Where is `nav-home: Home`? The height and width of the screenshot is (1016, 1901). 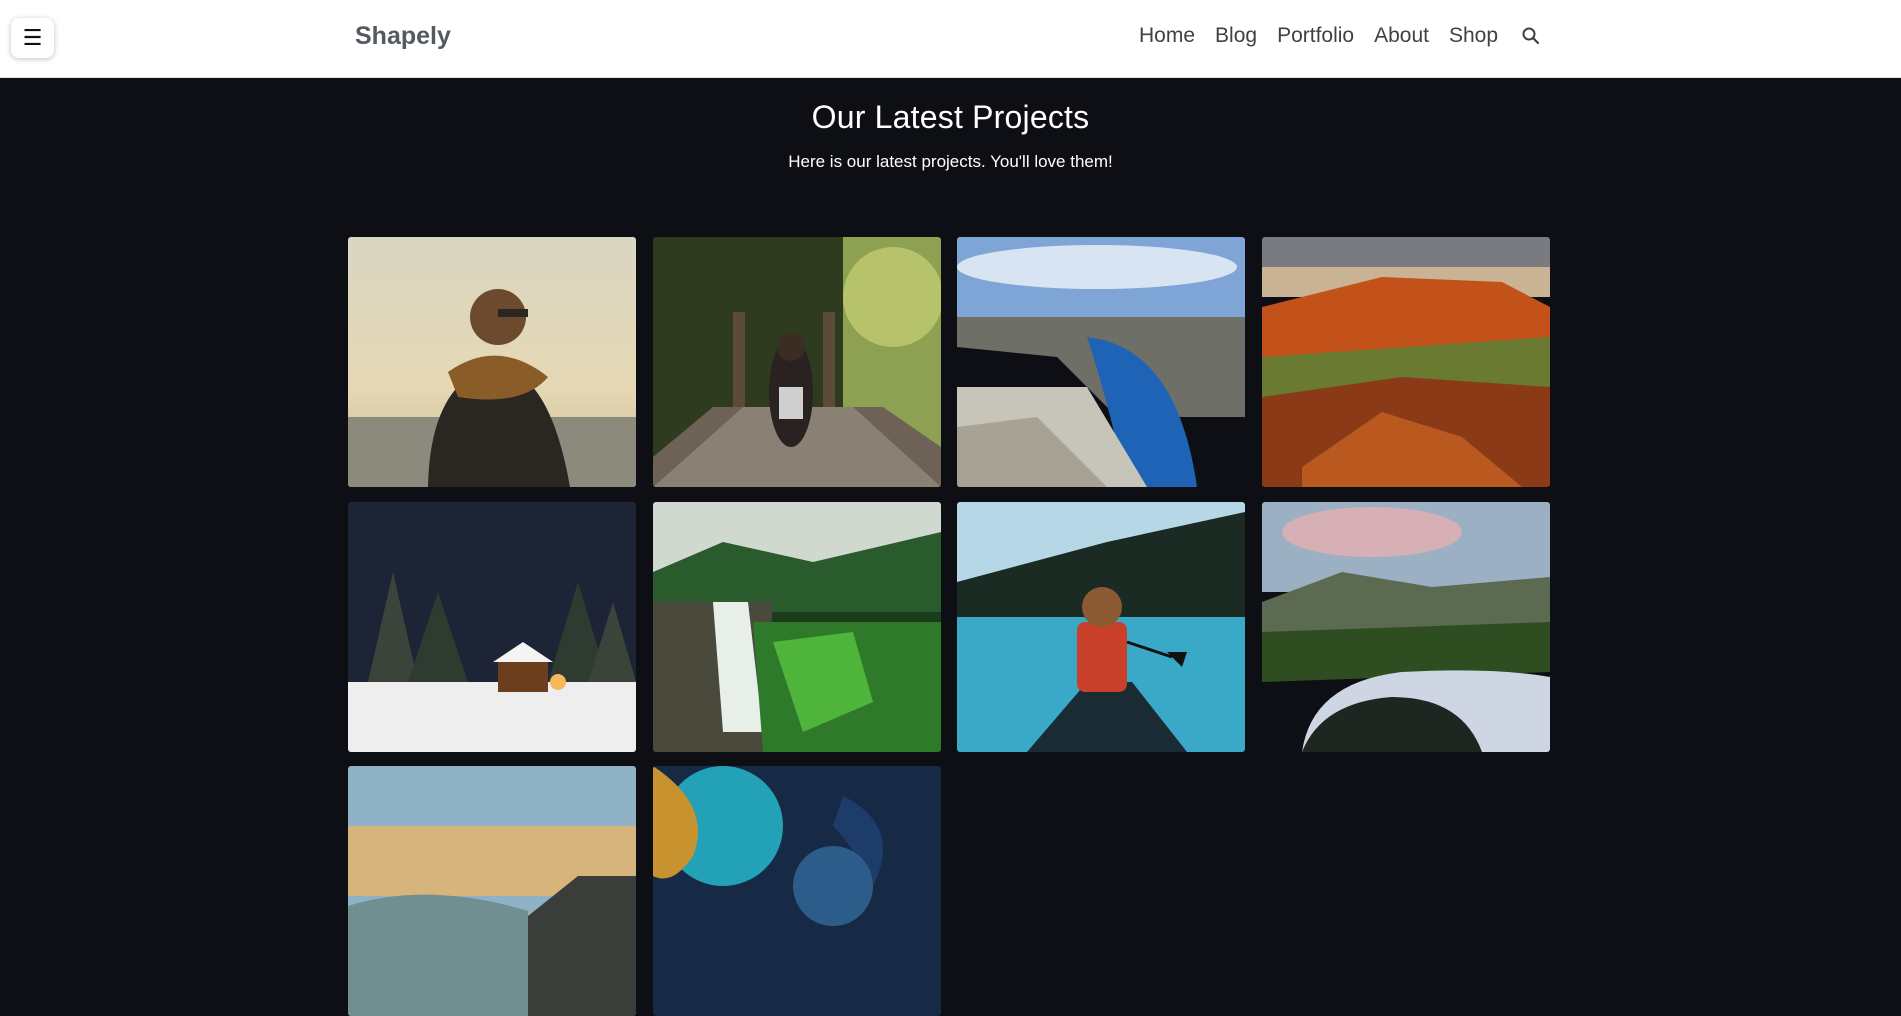
nav-home: Home is located at coordinates (1167, 36).